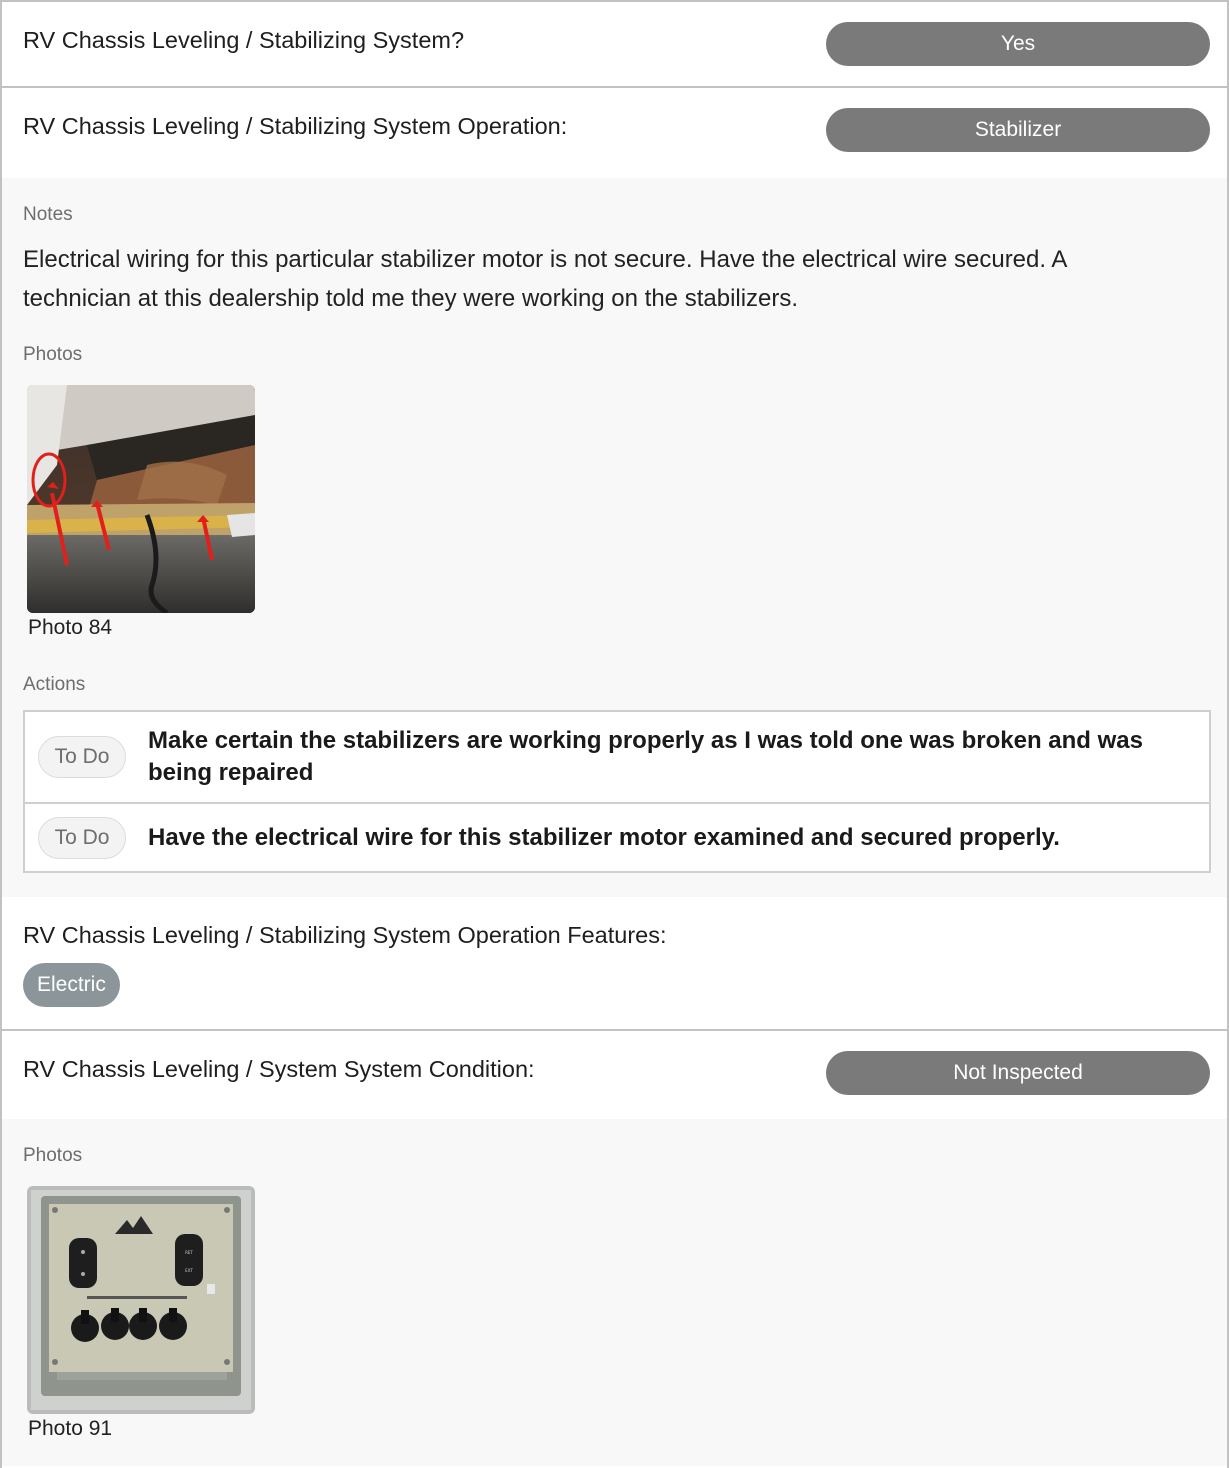 Image resolution: width=1229 pixels, height=1468 pixels. I want to click on answer-pill: Yes, so click(1018, 44).